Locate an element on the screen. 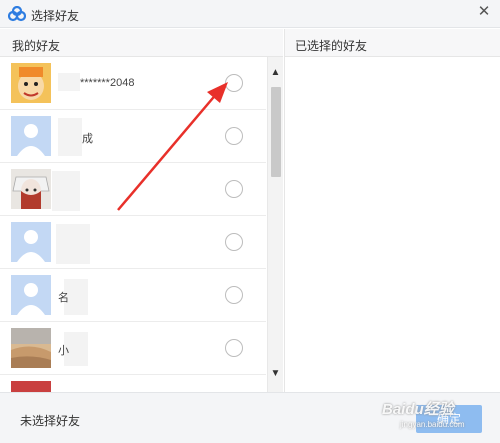 Image resolution: width=500 pixels, height=443 pixels. window-title: 选择好友 is located at coordinates (55, 16).